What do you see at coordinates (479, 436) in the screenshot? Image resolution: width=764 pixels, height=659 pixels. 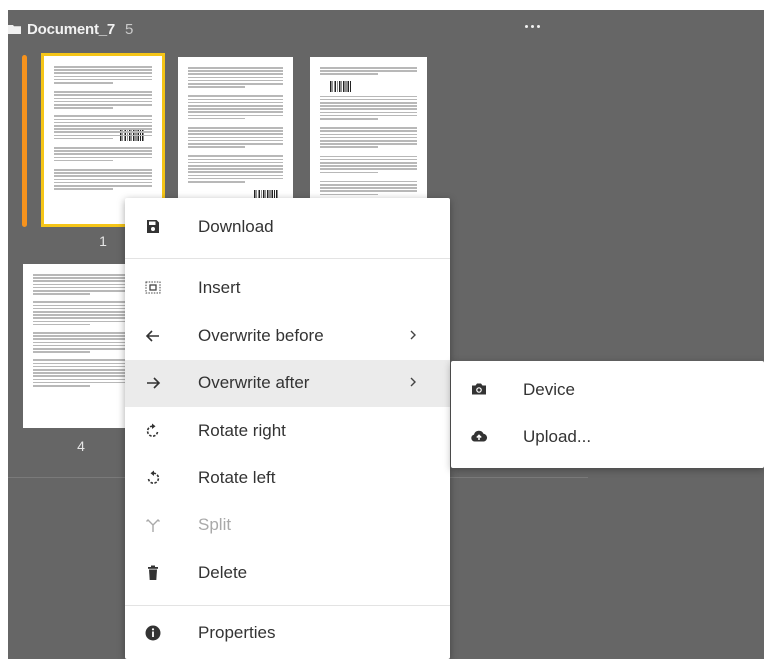 I see `cloud-upload-icon` at bounding box center [479, 436].